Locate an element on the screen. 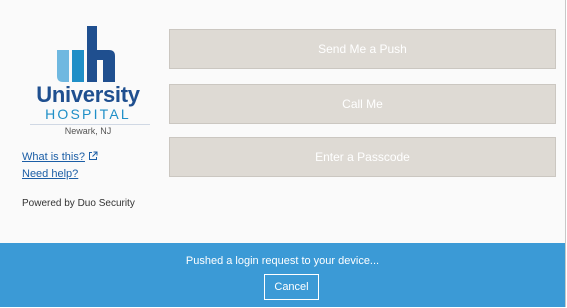  powered-by-text: Powered by Duo Security is located at coordinates (78, 203).